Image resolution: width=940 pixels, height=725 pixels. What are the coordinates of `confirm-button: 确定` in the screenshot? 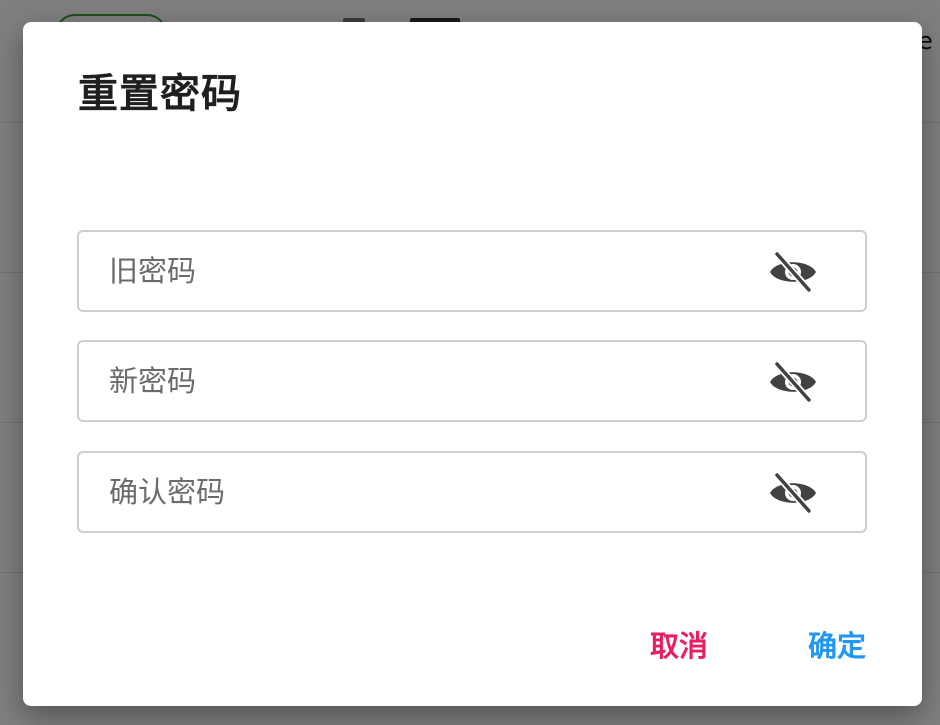 It's located at (837, 646).